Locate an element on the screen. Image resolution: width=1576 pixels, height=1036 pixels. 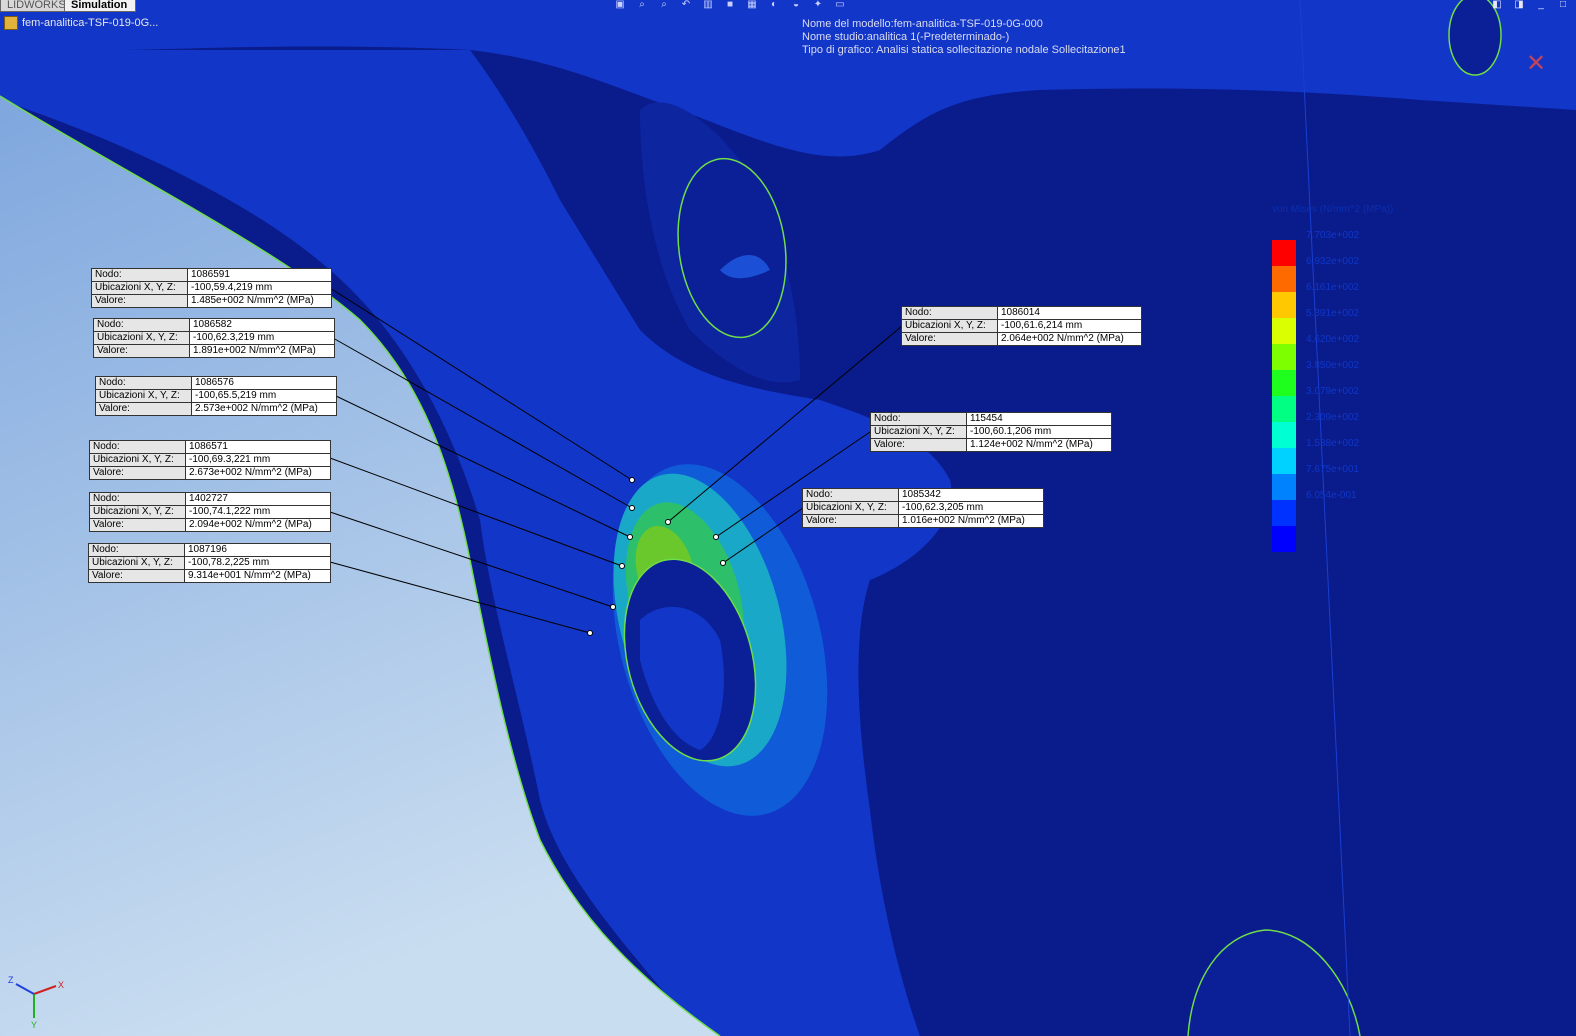
x-axis-arrow is located at coordinates (45, 990).